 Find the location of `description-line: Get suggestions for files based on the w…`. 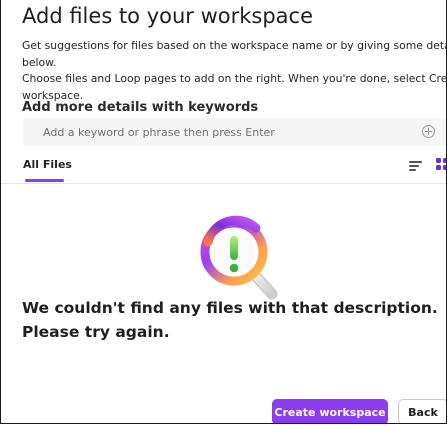

description-line: Get suggestions for files based on the w… is located at coordinates (234, 45).